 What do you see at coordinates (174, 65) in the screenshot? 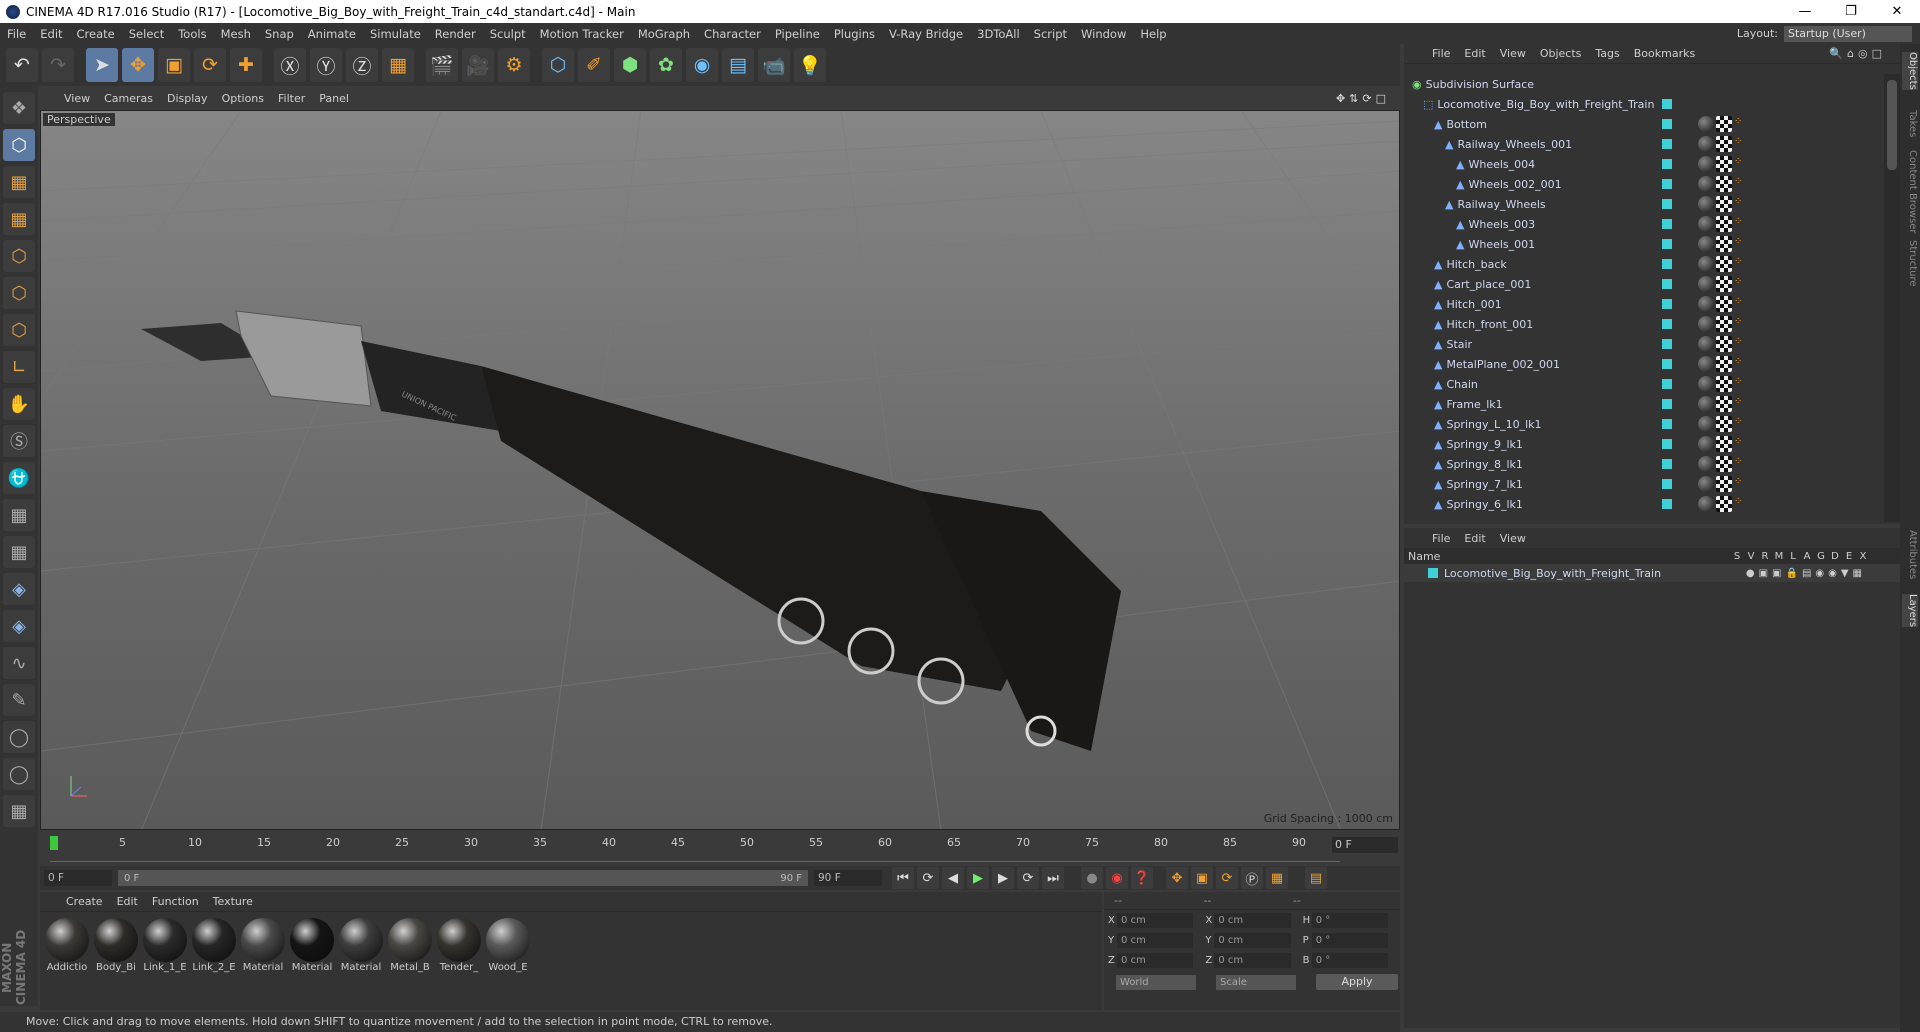
I see `scale-tool-icon: ▣` at bounding box center [174, 65].